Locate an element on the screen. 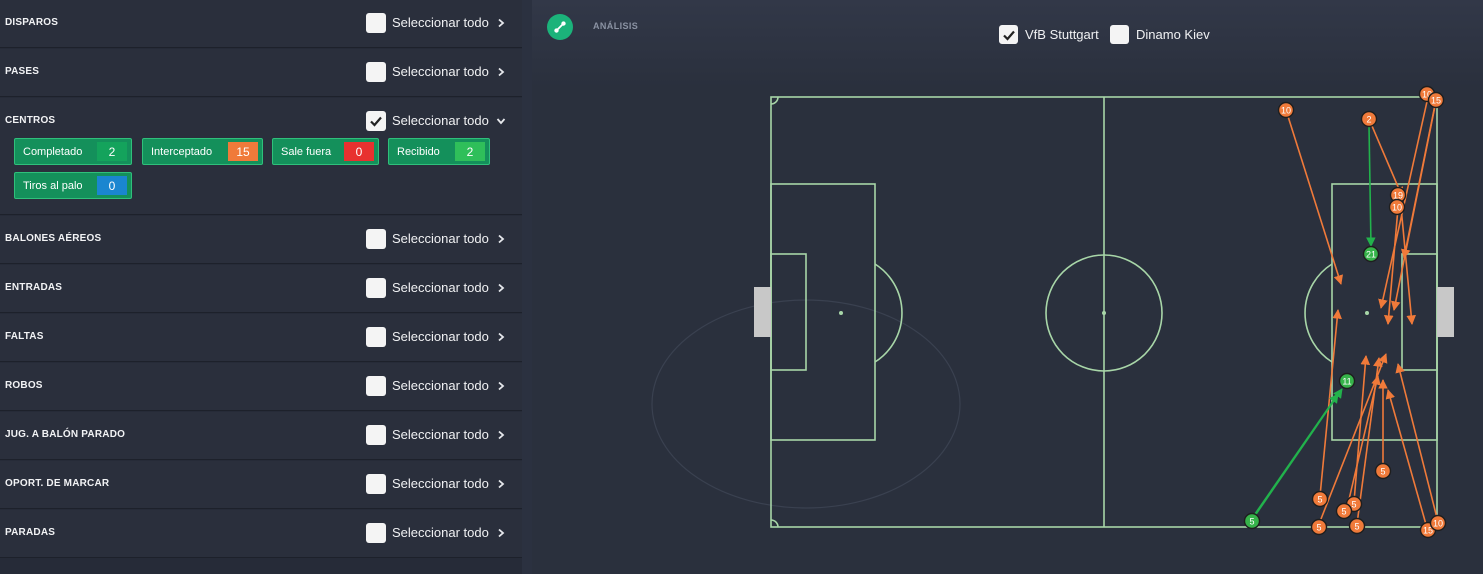 The image size is (1483, 574). player-marker: 21 is located at coordinates (1371, 254).